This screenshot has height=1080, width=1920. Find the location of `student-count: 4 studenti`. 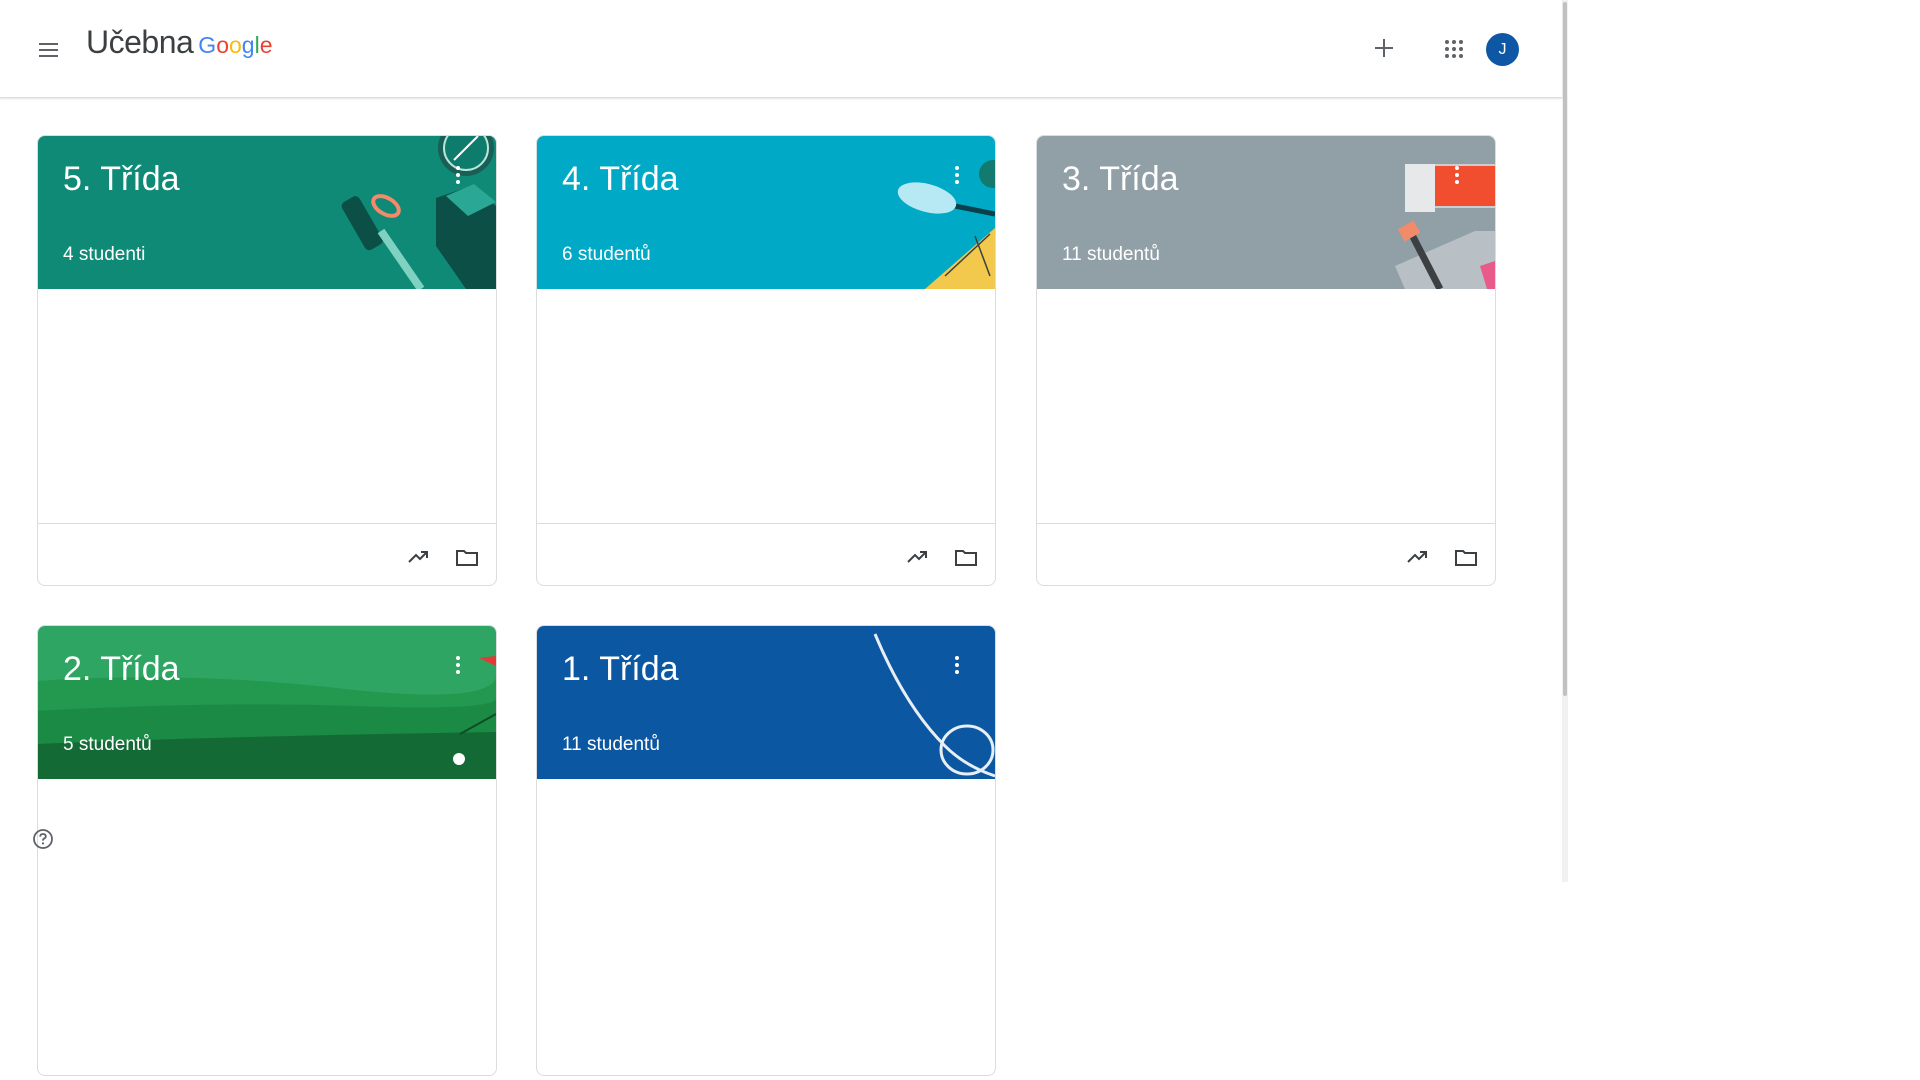

student-count: 4 studenti is located at coordinates (104, 254).